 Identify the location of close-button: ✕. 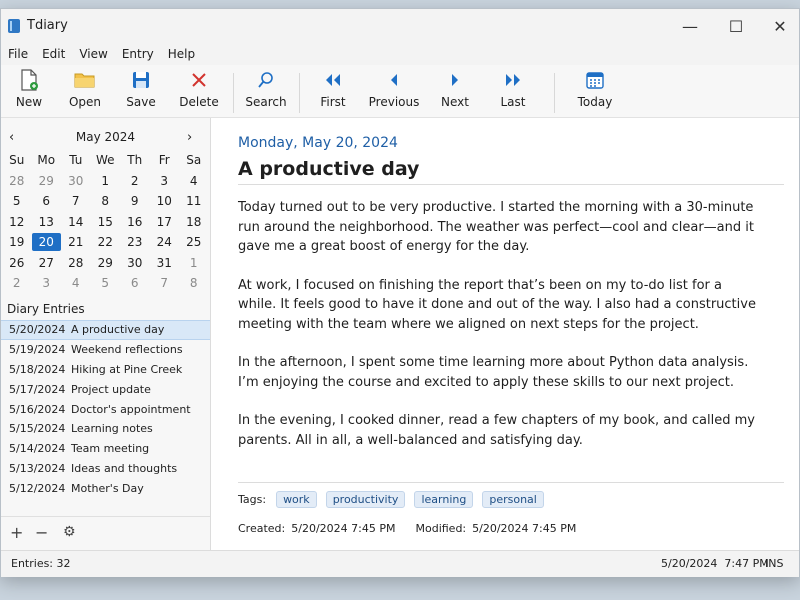
(778, 26).